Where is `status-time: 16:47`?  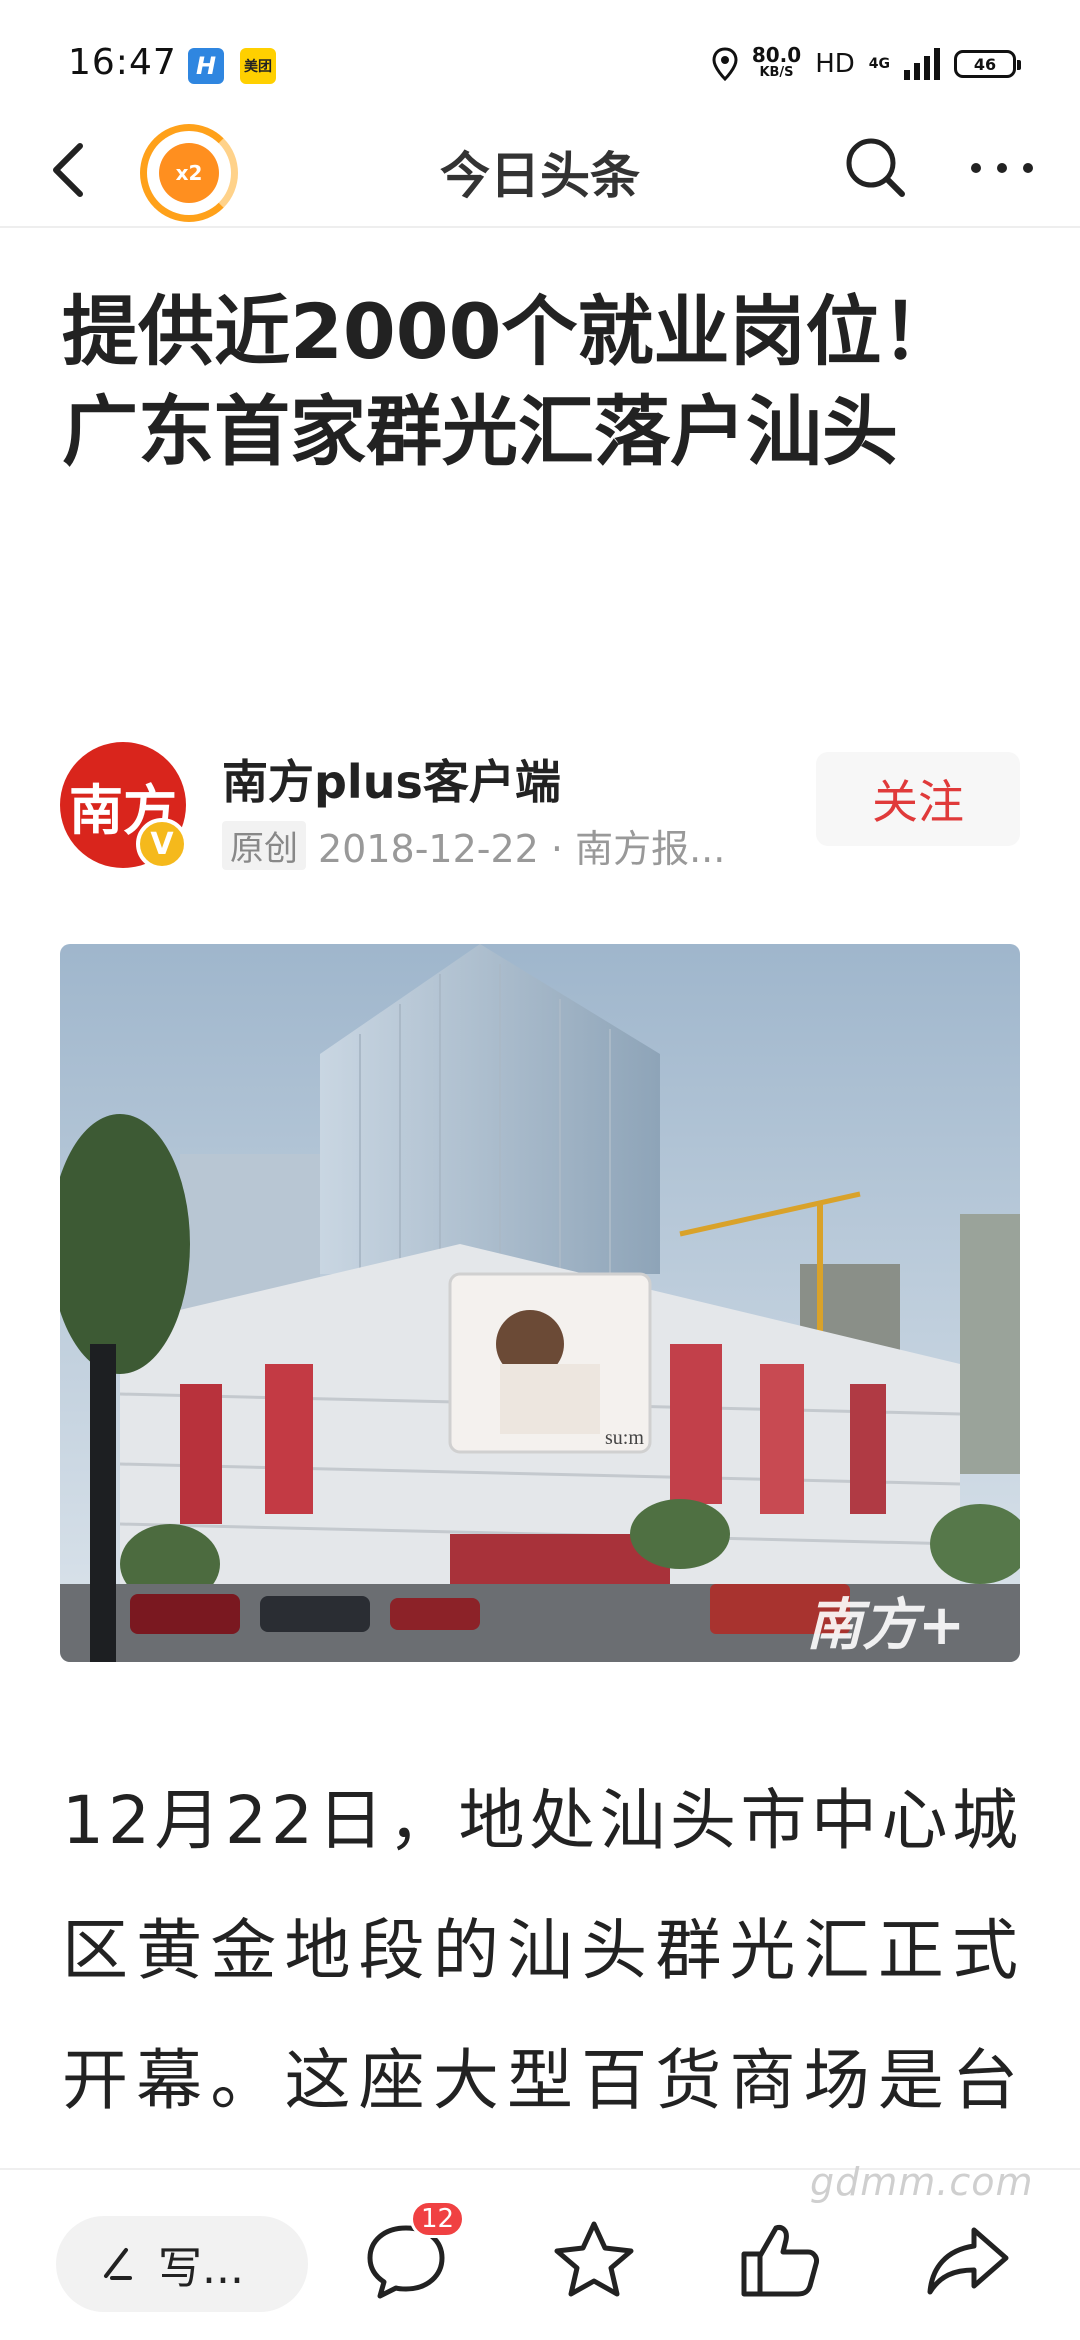 status-time: 16:47 is located at coordinates (122, 62).